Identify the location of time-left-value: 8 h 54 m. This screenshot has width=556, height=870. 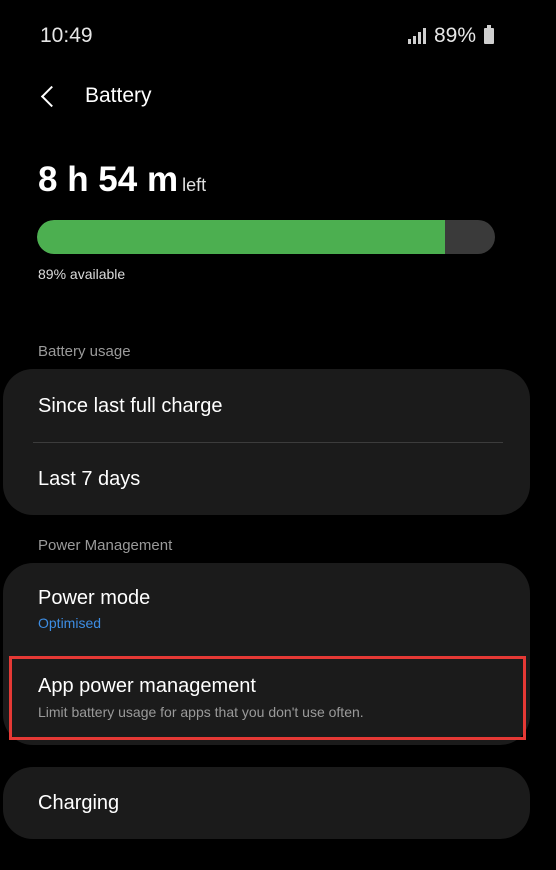
(108, 179).